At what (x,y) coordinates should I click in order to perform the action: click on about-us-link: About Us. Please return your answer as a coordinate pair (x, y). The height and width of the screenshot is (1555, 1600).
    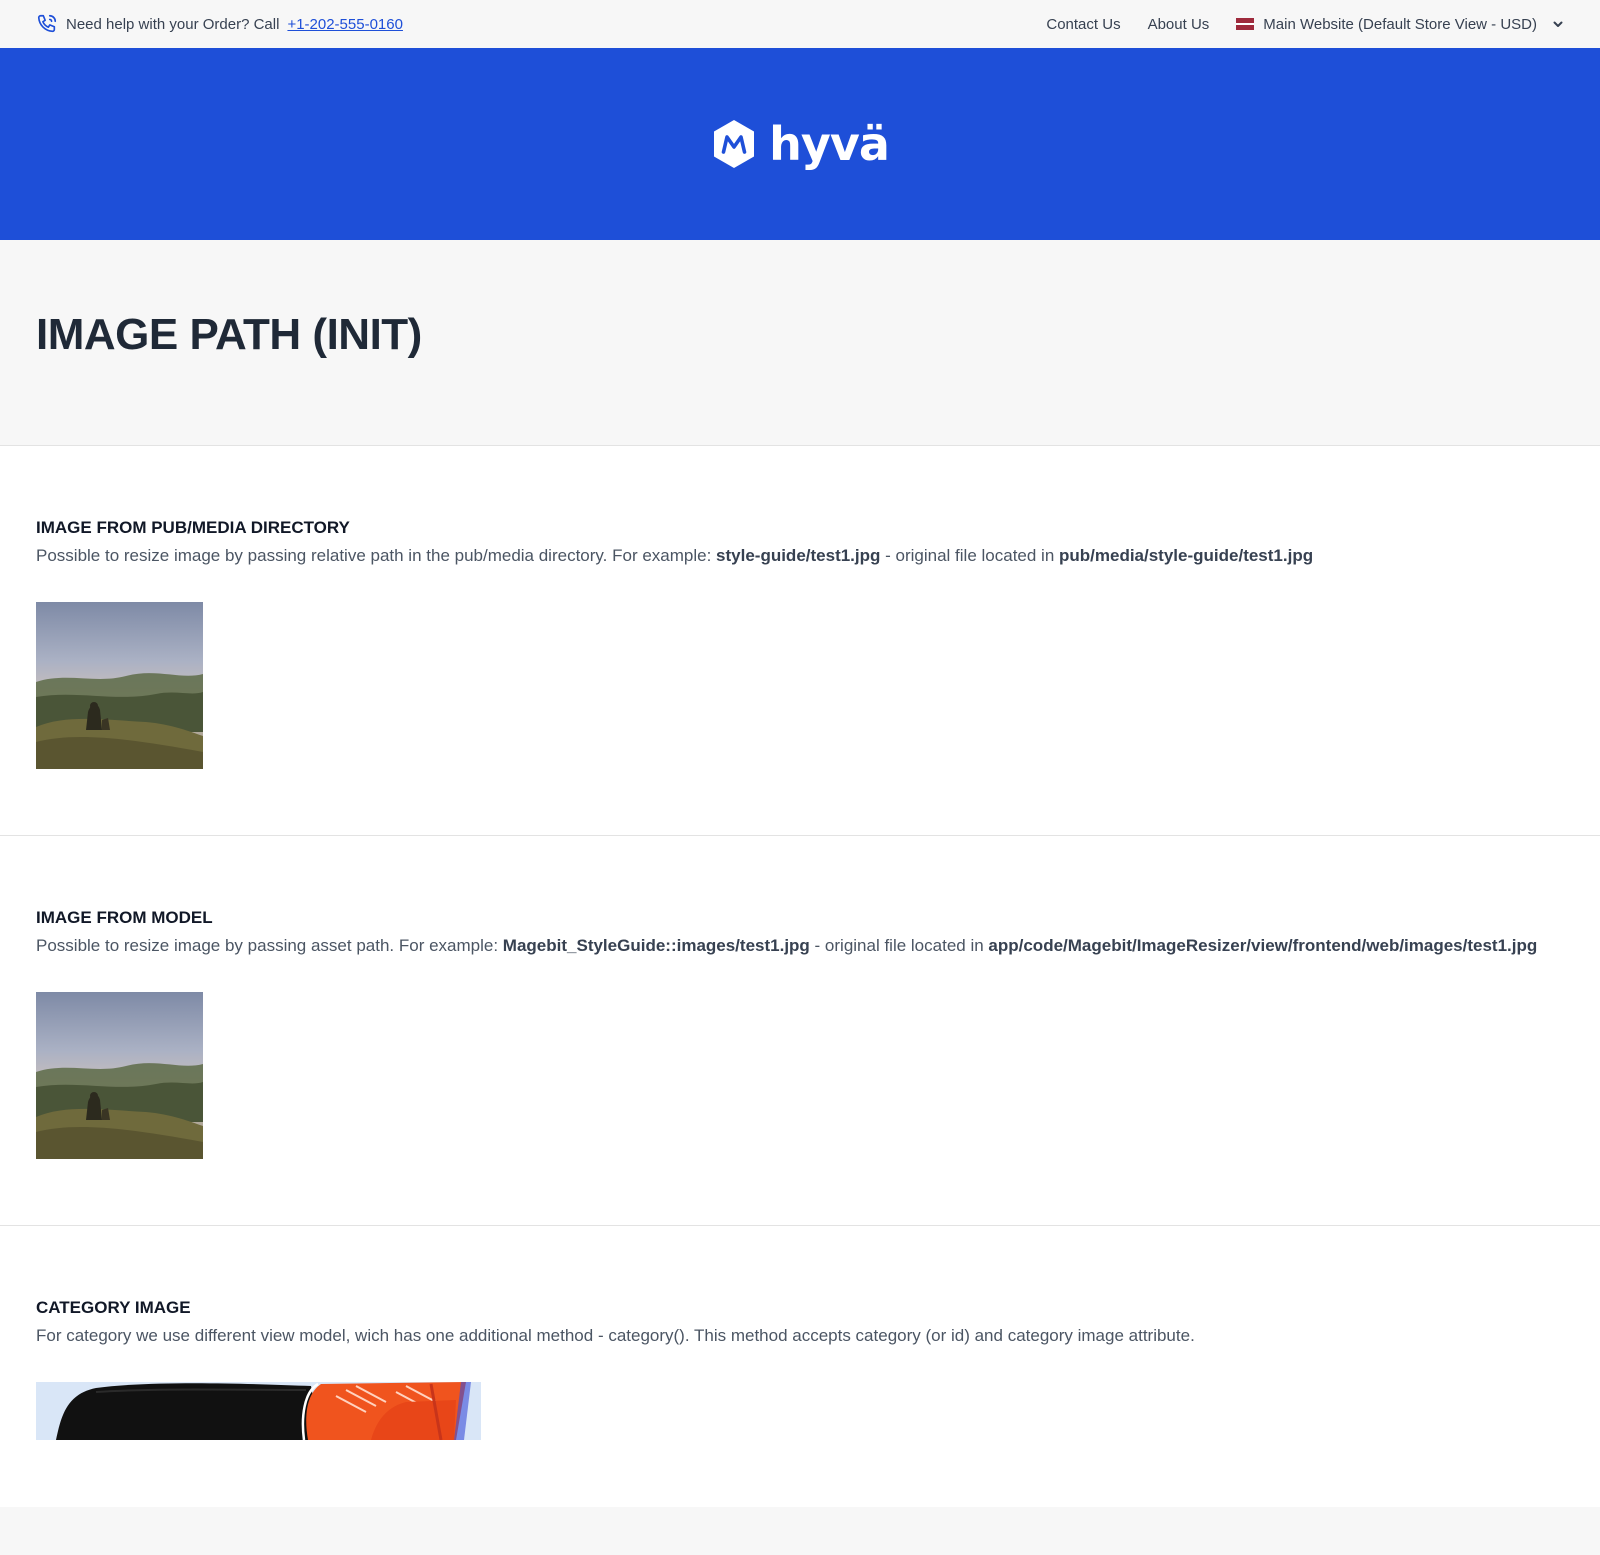
    Looking at the image, I should click on (1179, 24).